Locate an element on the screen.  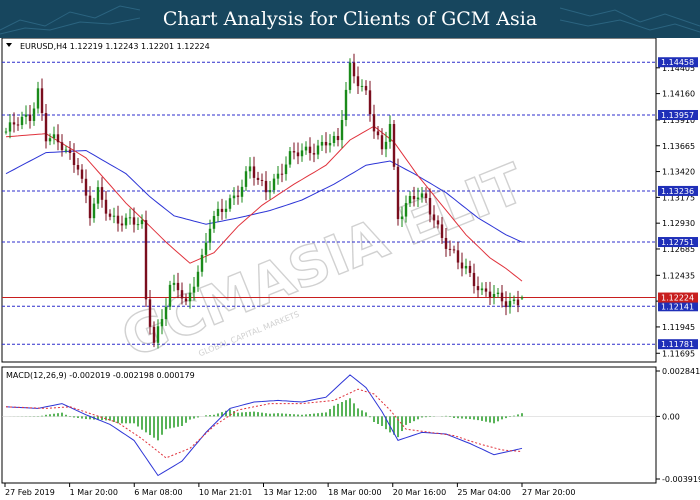
time-tick-label: 13 Mar 12:00 is located at coordinates (290, 492).